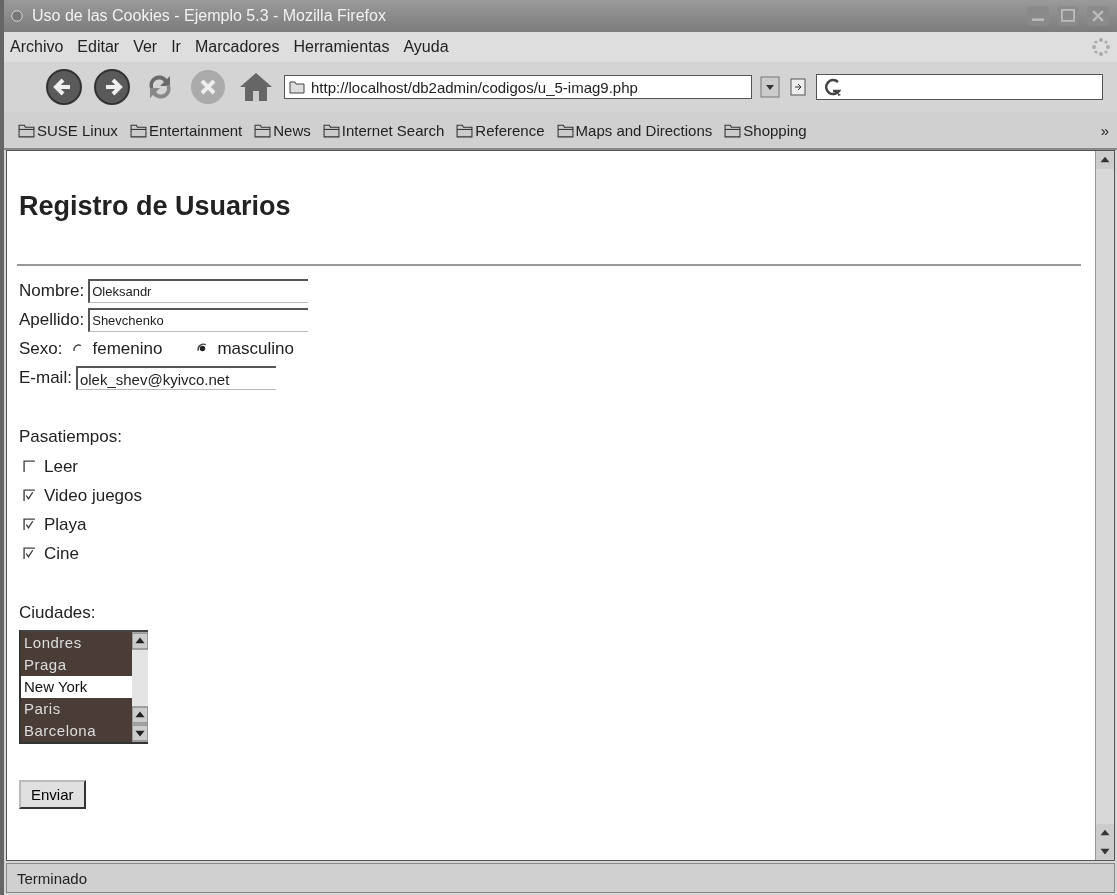 The height and width of the screenshot is (895, 1117). I want to click on checkbox-label: Video juegos, so click(93, 495).